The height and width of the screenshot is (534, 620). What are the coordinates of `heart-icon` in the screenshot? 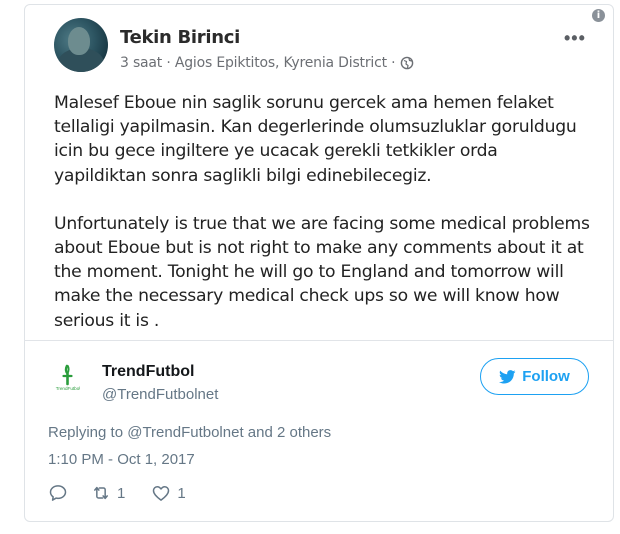 It's located at (161, 493).